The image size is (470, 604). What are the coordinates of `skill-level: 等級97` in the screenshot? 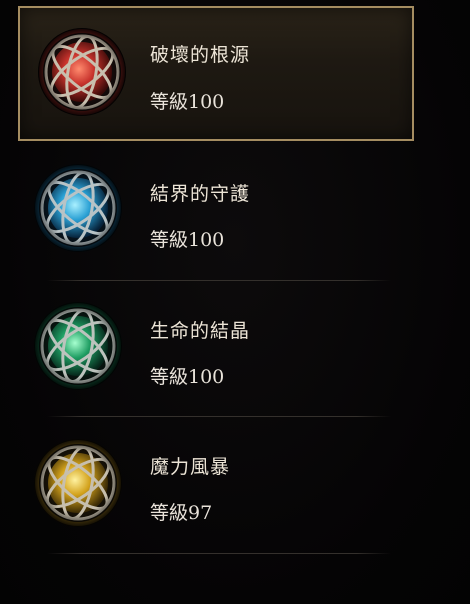 It's located at (181, 513).